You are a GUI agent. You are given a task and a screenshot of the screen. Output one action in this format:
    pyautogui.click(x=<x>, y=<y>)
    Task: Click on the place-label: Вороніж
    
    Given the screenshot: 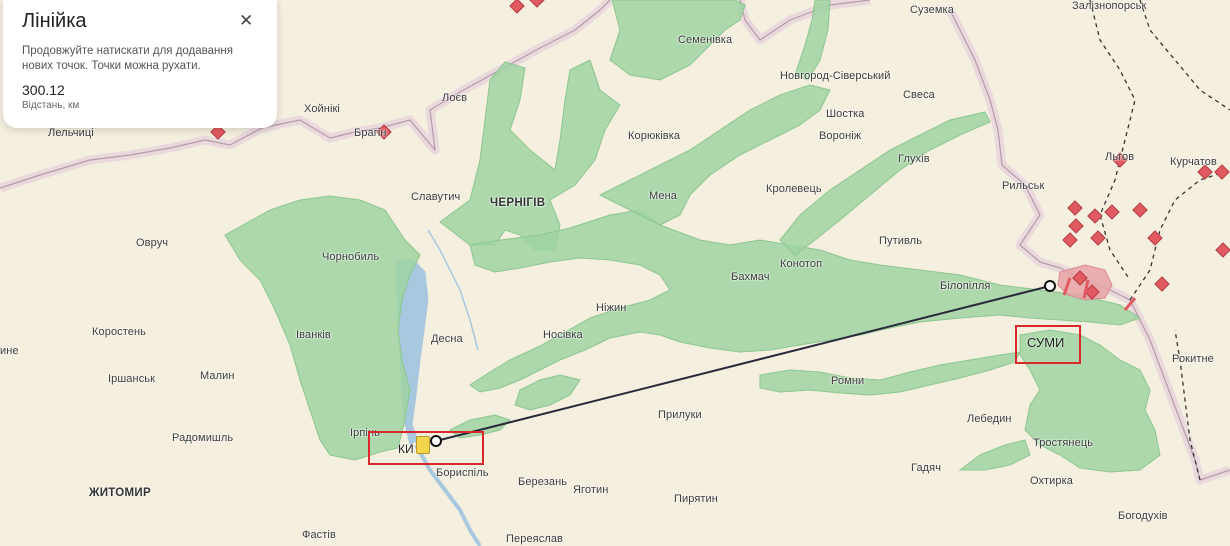 What is the action you would take?
    pyautogui.click(x=840, y=136)
    